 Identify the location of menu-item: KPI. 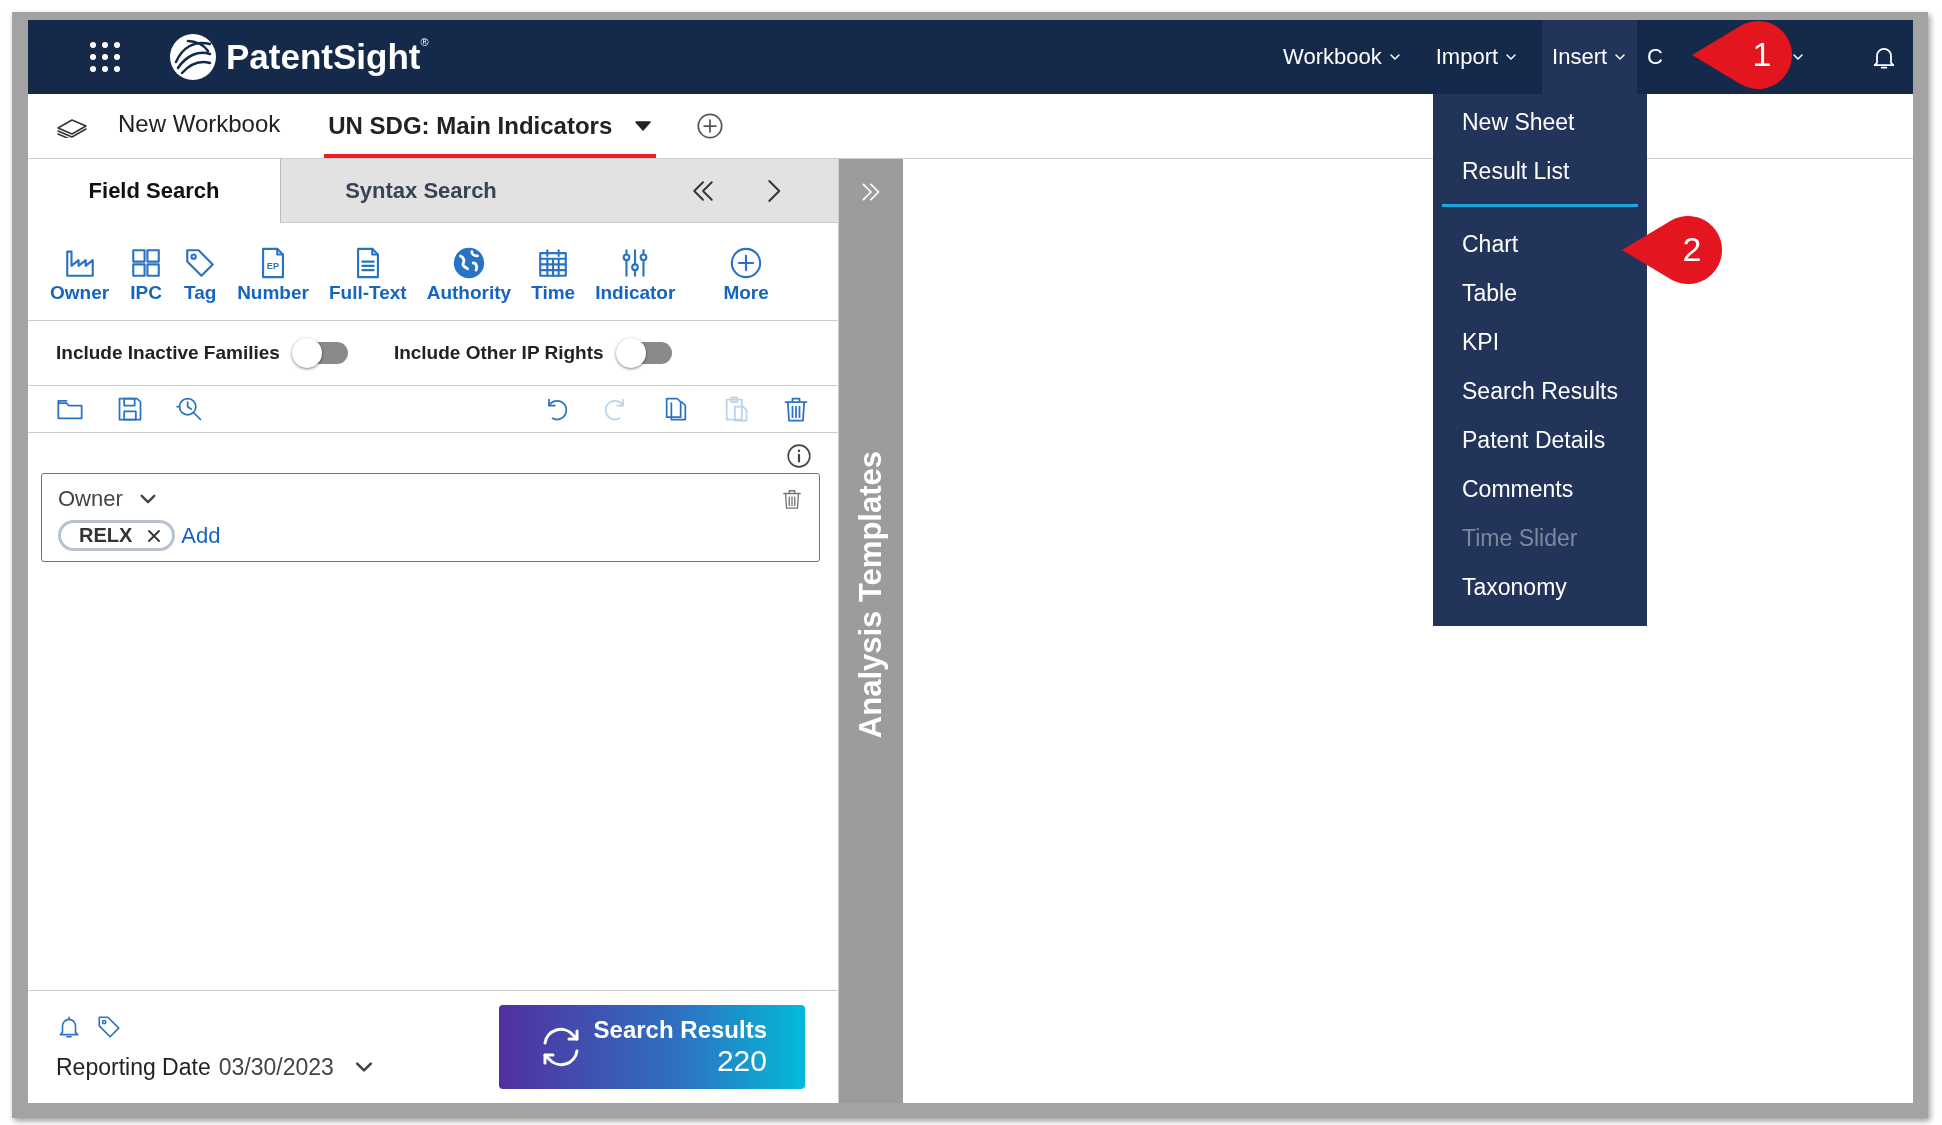
(1481, 342).